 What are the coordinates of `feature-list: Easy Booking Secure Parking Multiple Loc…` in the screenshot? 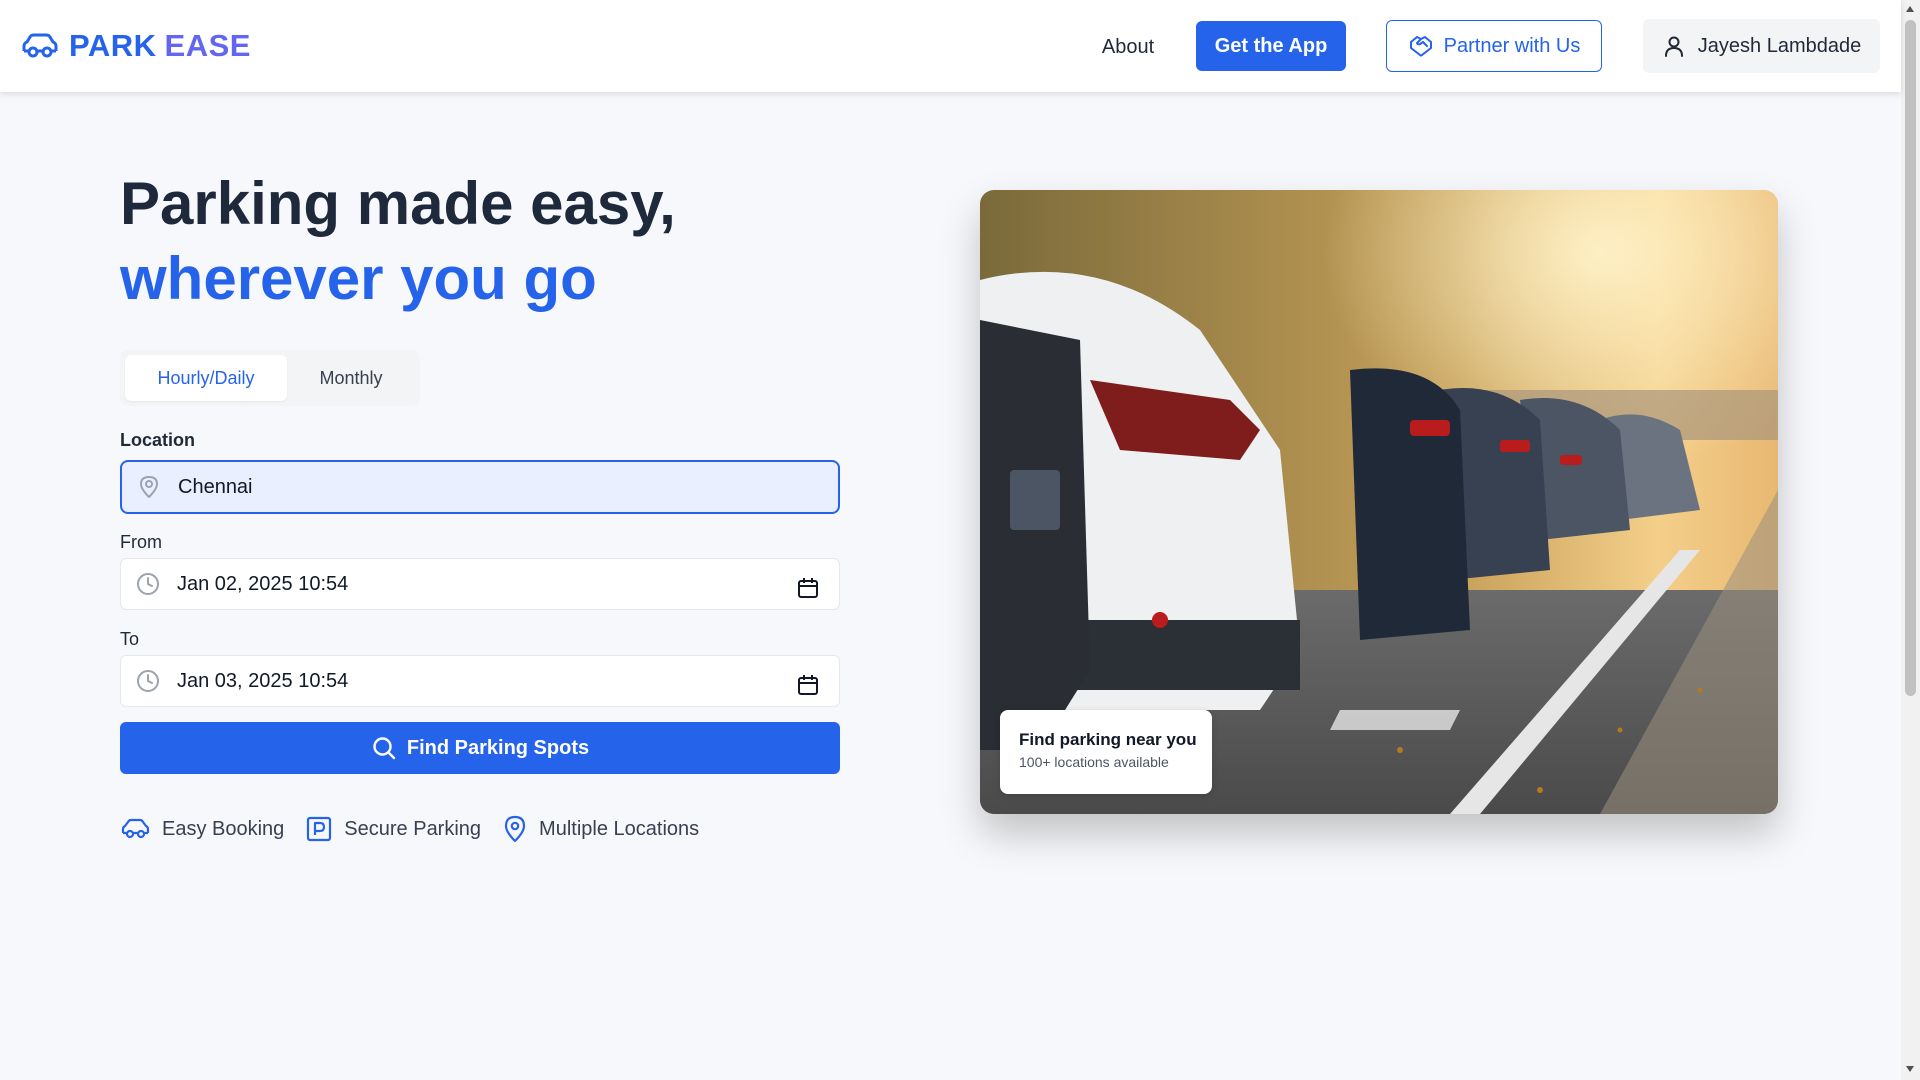 It's located at (420, 829).